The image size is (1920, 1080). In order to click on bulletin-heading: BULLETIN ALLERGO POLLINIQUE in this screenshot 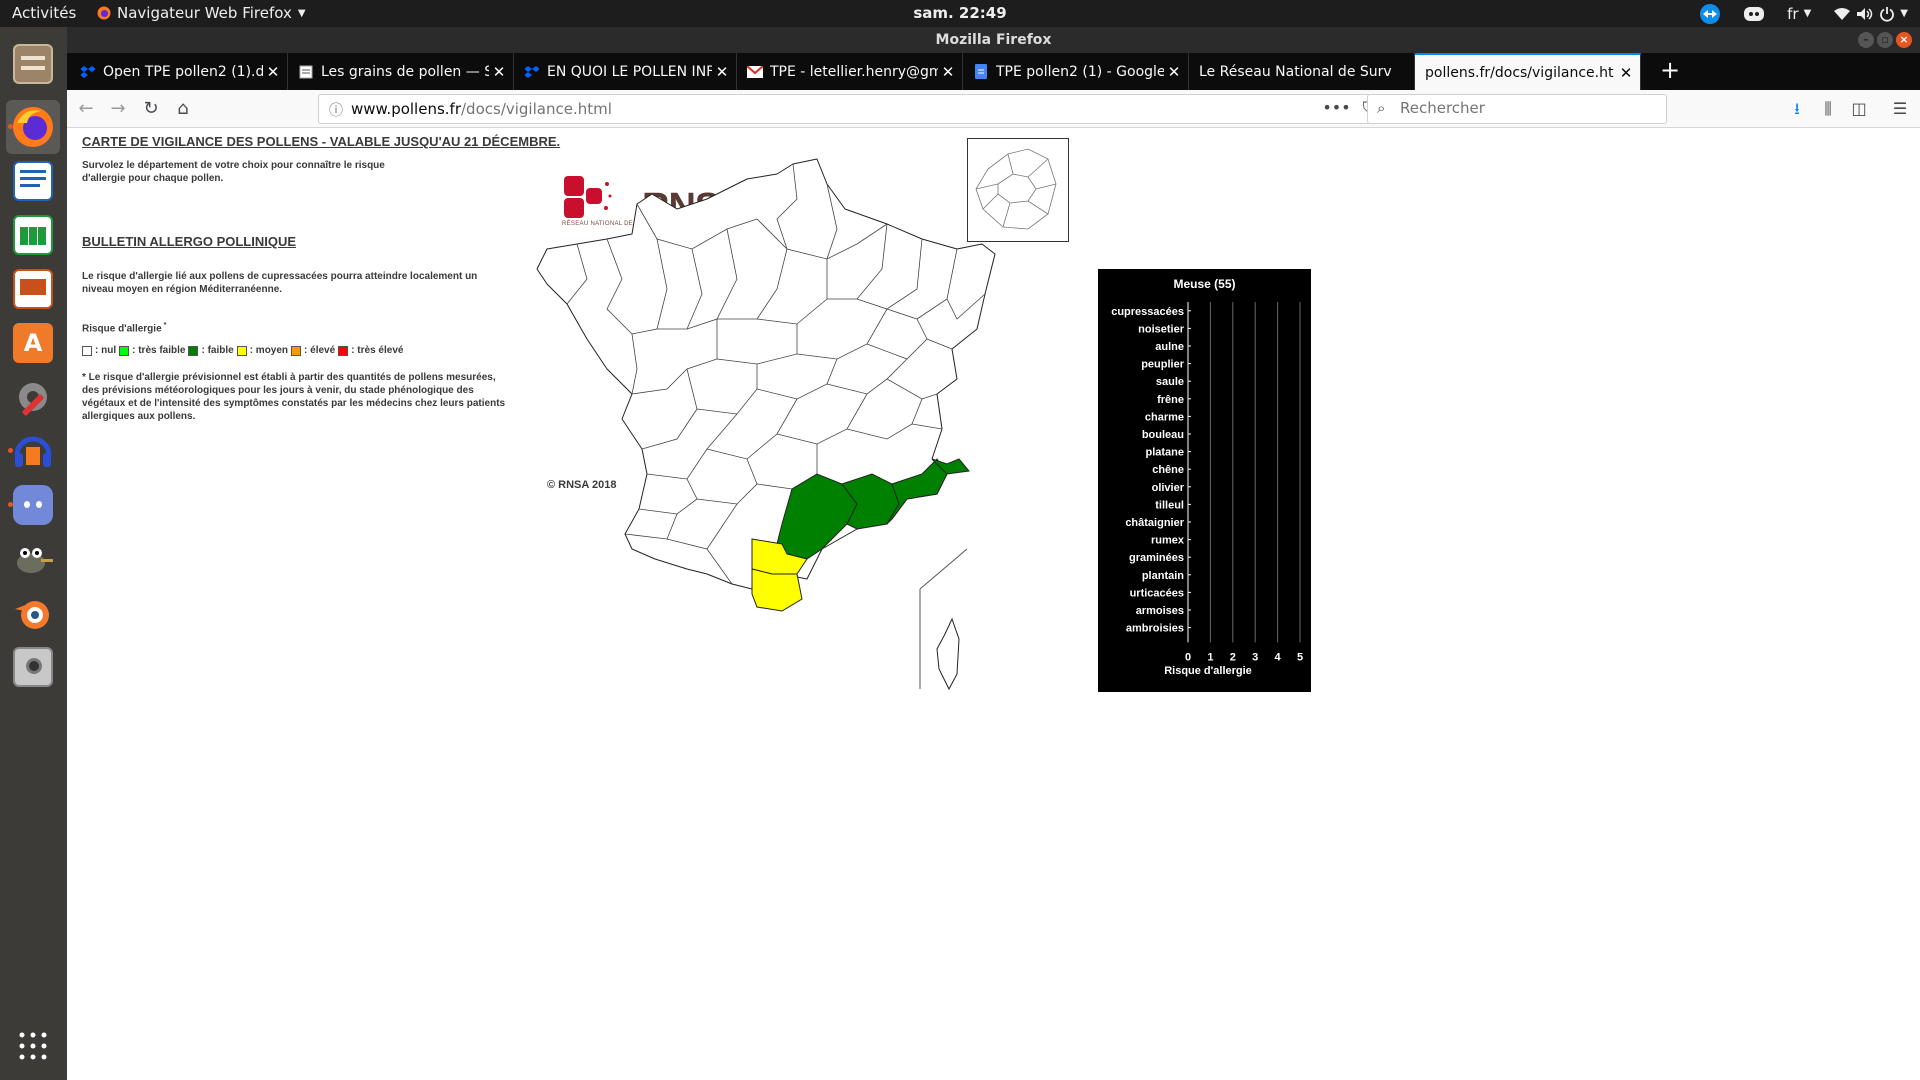, I will do `click(189, 241)`.